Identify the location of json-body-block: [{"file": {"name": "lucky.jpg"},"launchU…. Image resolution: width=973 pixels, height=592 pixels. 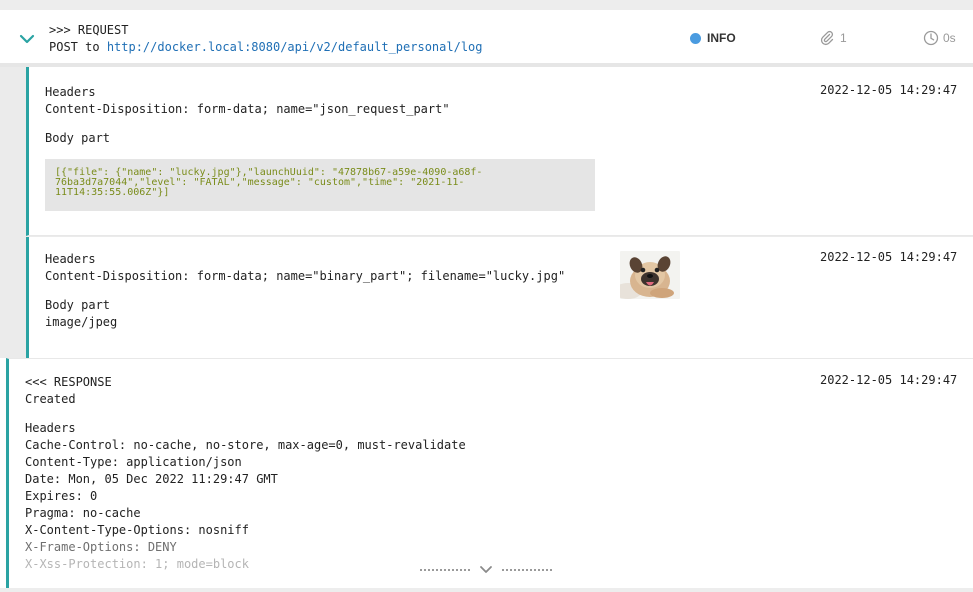
(320, 185).